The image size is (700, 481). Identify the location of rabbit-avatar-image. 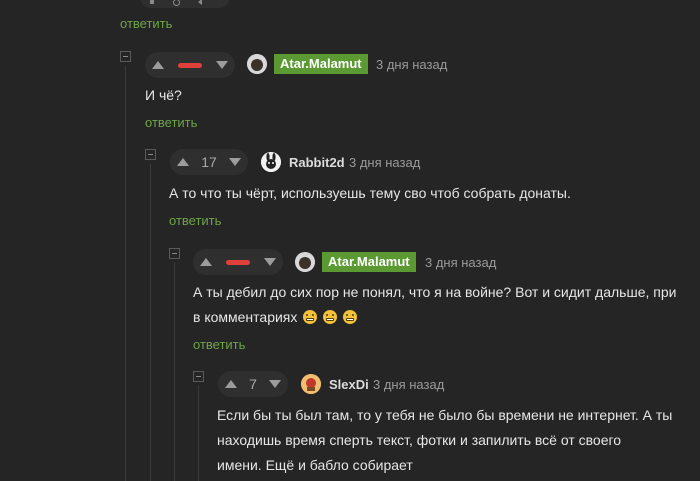
(271, 162).